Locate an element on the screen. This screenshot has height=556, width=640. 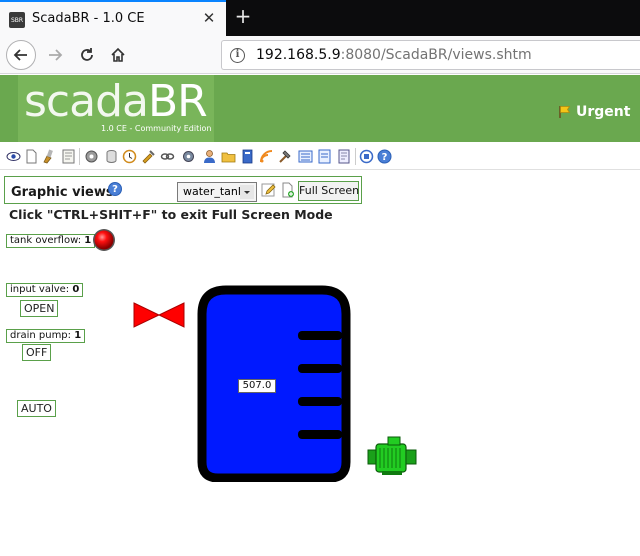
url-text: 192.168.5.9:8080/ScadaBR/views.shtm is located at coordinates (394, 55).